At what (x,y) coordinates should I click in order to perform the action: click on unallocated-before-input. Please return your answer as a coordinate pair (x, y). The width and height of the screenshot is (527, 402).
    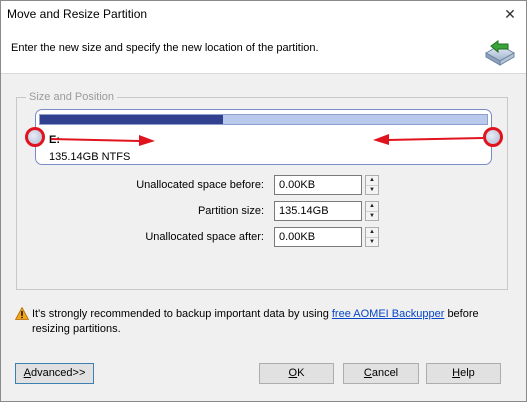
    Looking at the image, I should click on (318, 185).